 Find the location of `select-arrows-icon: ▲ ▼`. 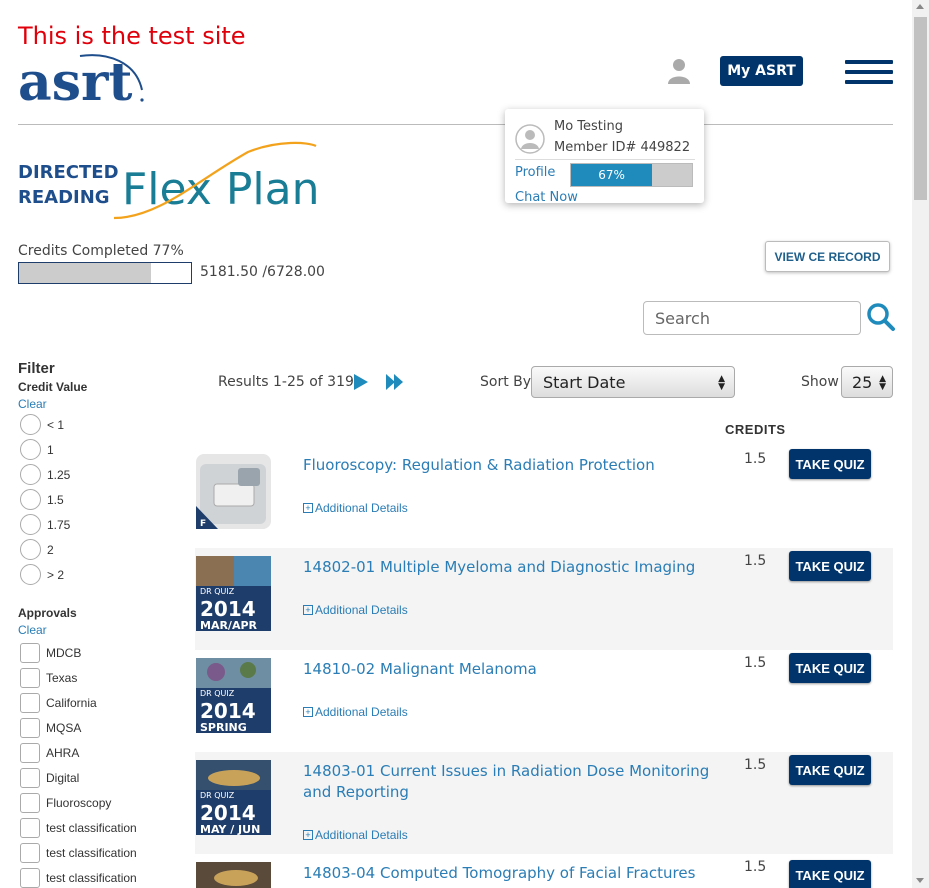

select-arrows-icon: ▲ ▼ is located at coordinates (882, 383).